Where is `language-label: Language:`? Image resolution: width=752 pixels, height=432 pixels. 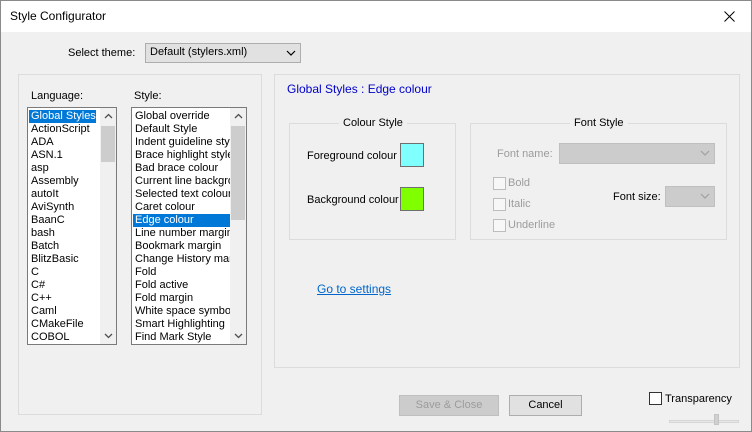
language-label: Language: is located at coordinates (57, 96).